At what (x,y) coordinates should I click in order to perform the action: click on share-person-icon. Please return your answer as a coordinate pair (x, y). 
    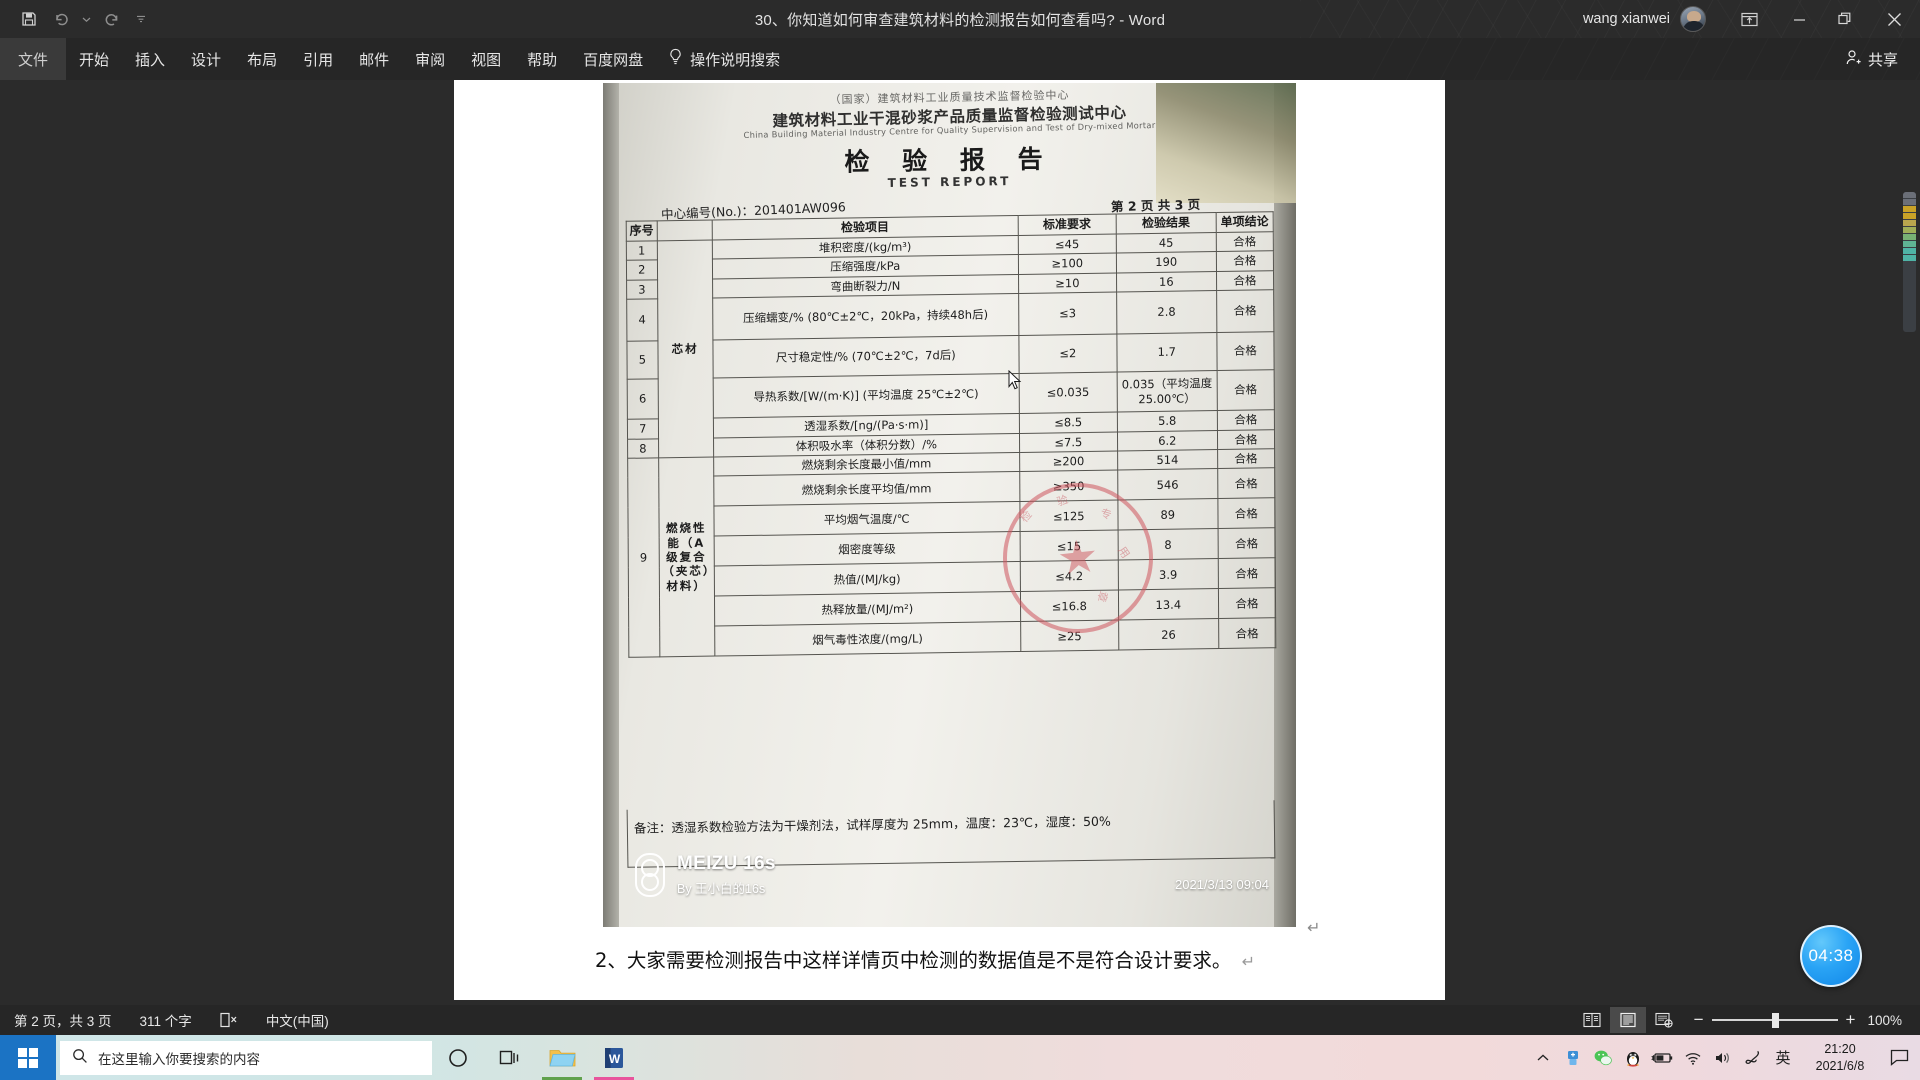
    Looking at the image, I should click on (1853, 59).